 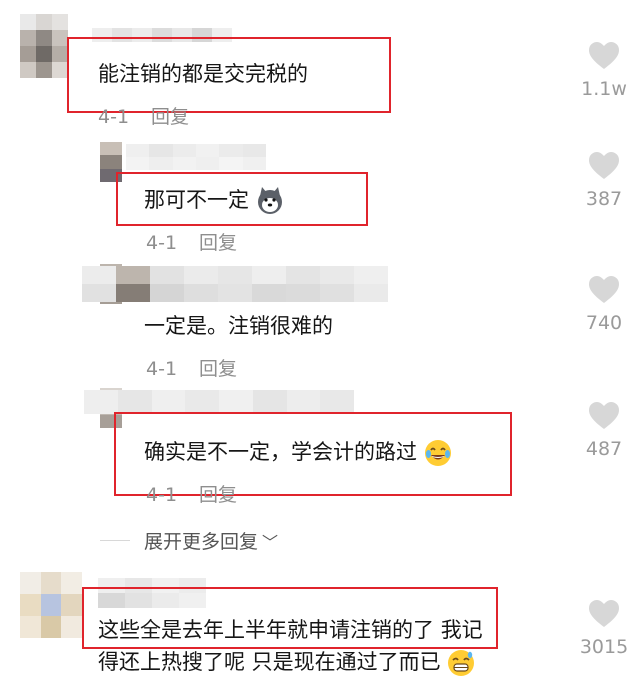 What do you see at coordinates (269, 200) in the screenshot?
I see `husky-dog-emoji` at bounding box center [269, 200].